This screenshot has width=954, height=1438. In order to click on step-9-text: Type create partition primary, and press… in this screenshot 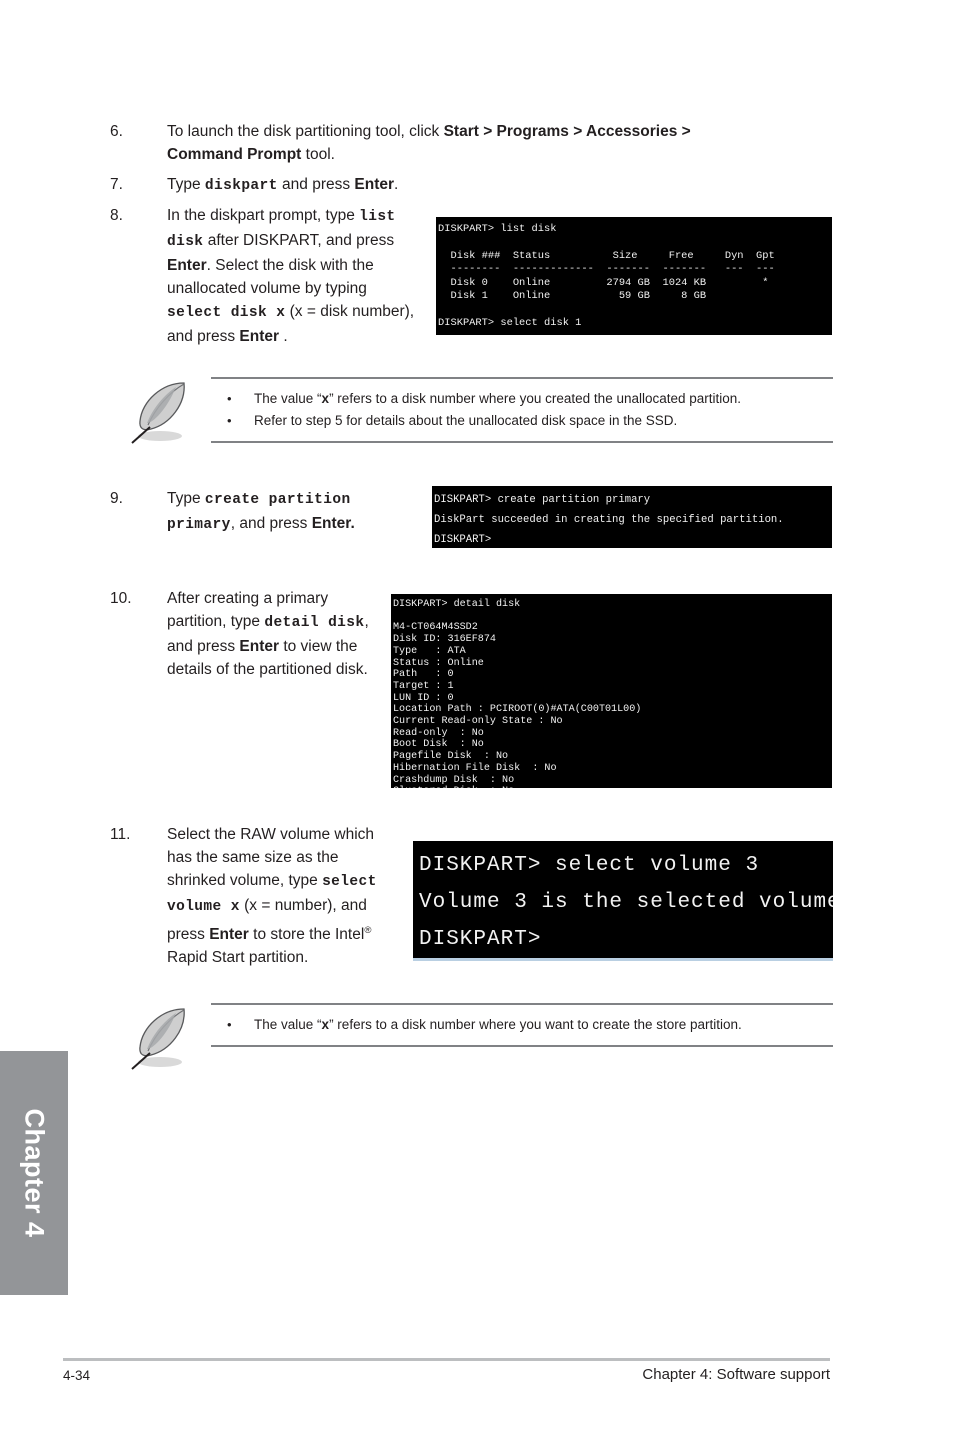, I will do `click(261, 511)`.